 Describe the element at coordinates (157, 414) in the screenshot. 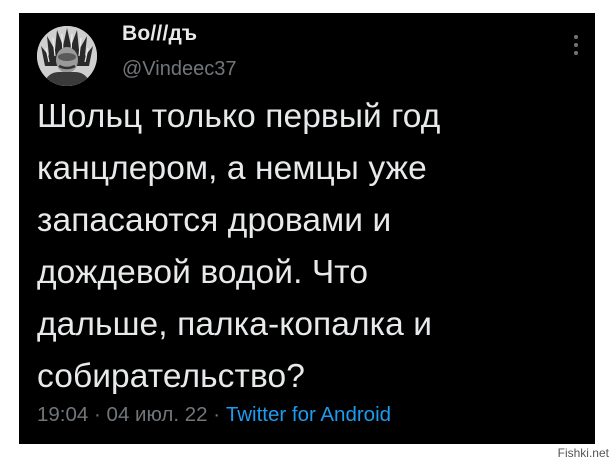

I see `tweet-date: 04 июл. 22` at that location.